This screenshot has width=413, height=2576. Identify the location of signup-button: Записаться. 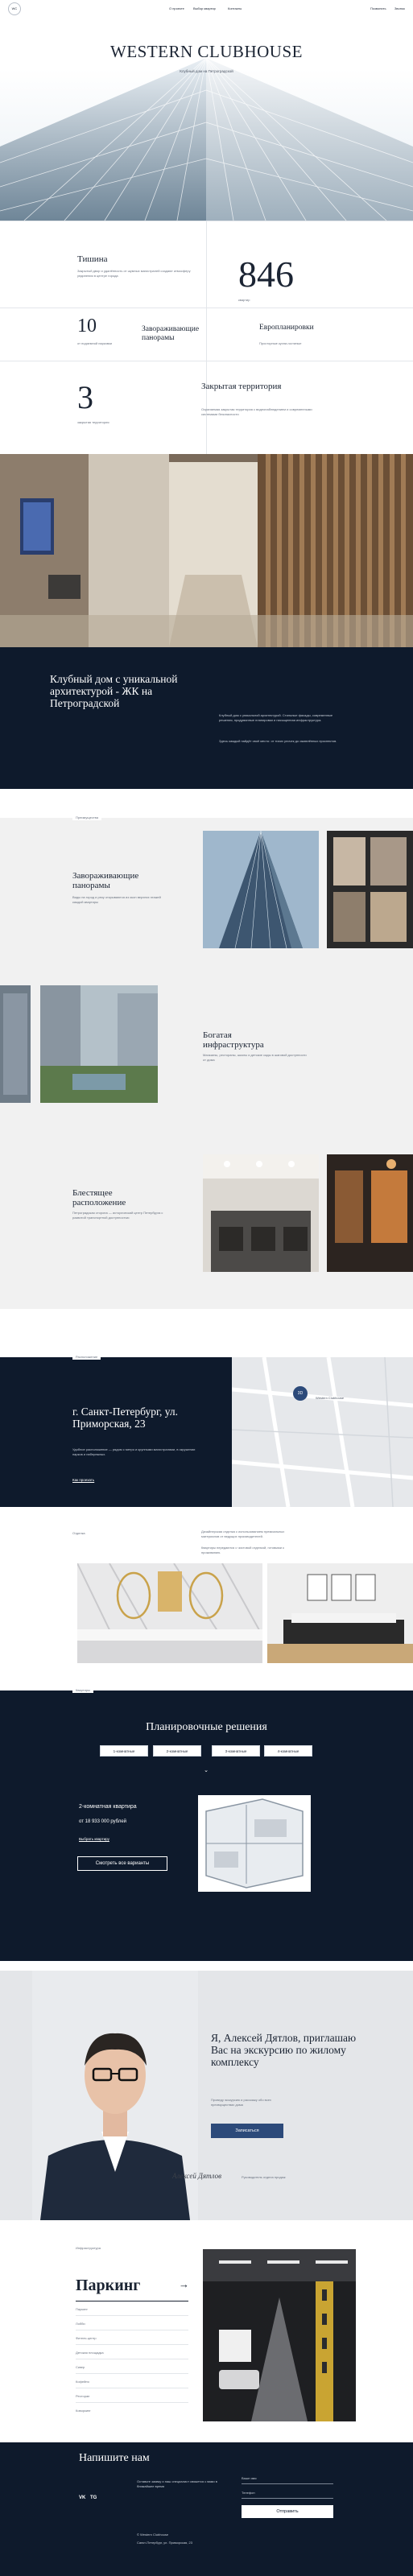
(247, 2131).